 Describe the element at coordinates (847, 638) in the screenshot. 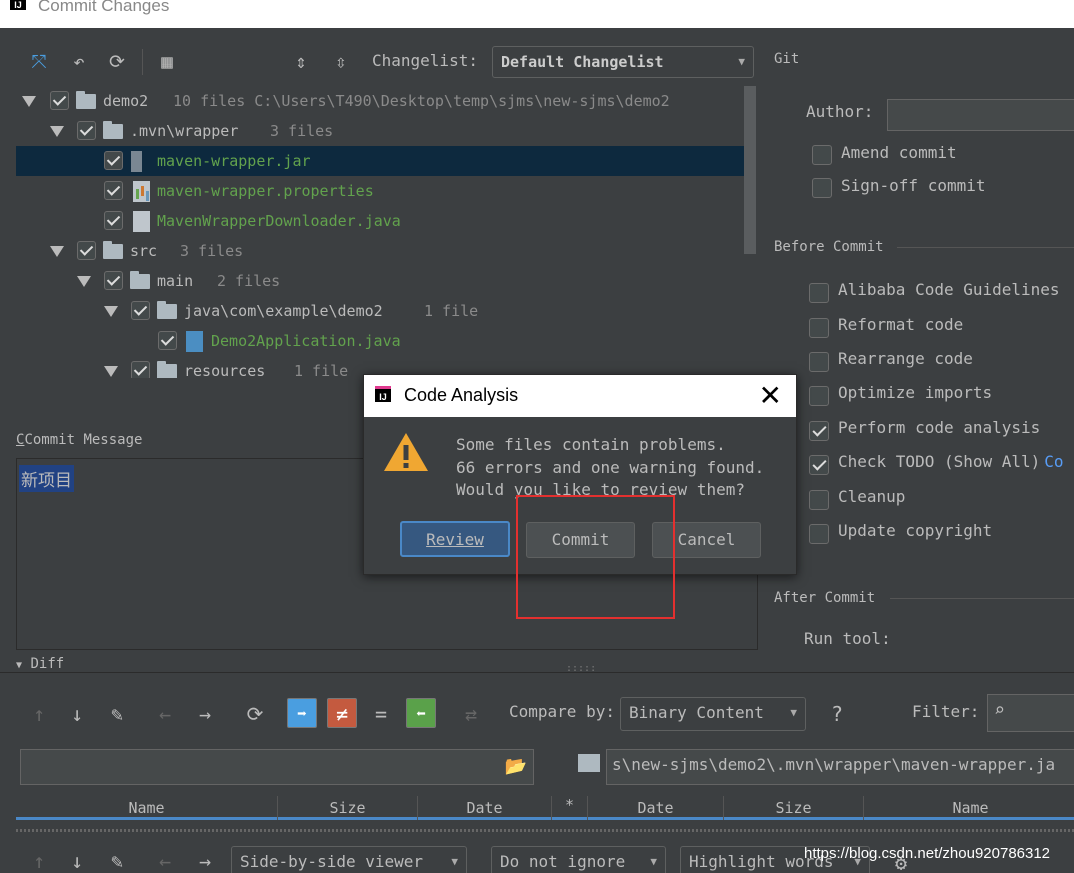

I see `run-tool-label: Run tool:` at that location.